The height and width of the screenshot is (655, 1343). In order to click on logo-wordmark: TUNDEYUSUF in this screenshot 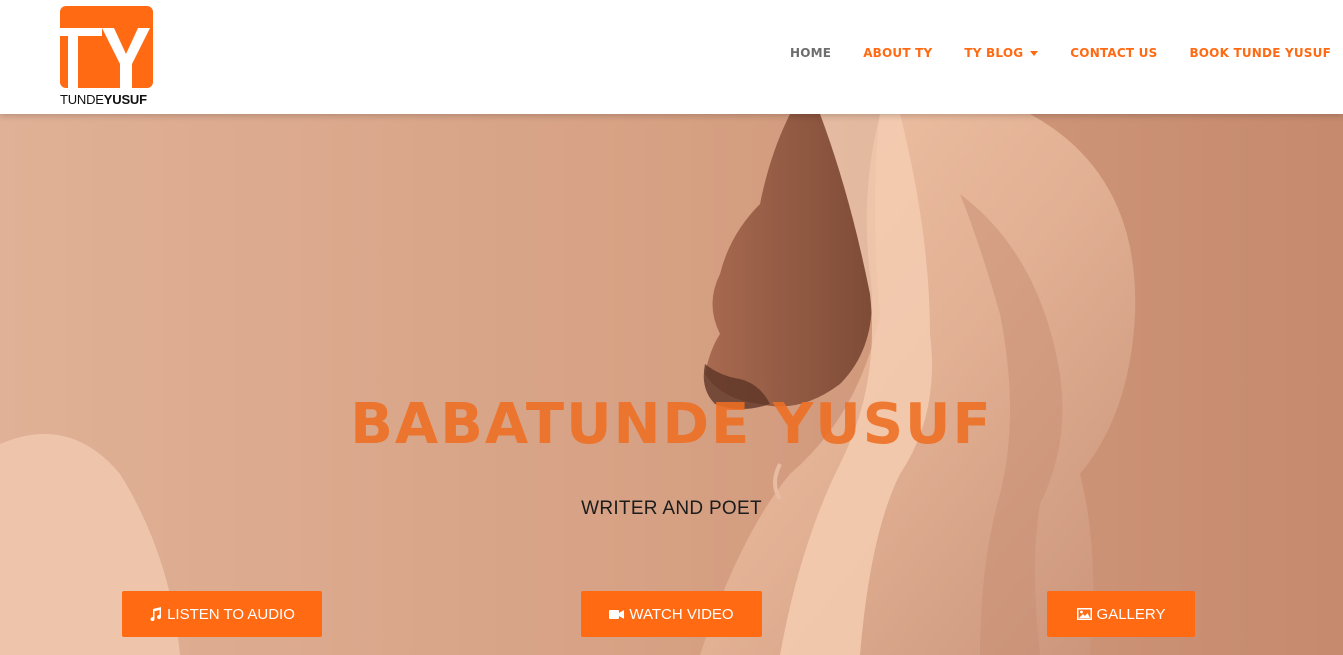, I will do `click(103, 99)`.